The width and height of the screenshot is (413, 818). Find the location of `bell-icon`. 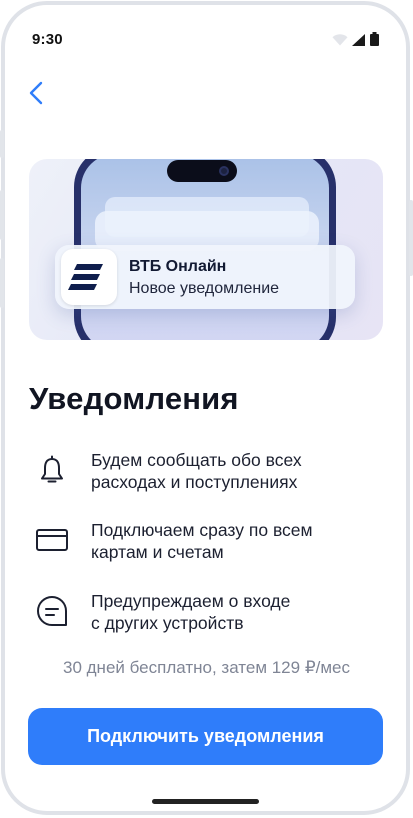

bell-icon is located at coordinates (52, 470).